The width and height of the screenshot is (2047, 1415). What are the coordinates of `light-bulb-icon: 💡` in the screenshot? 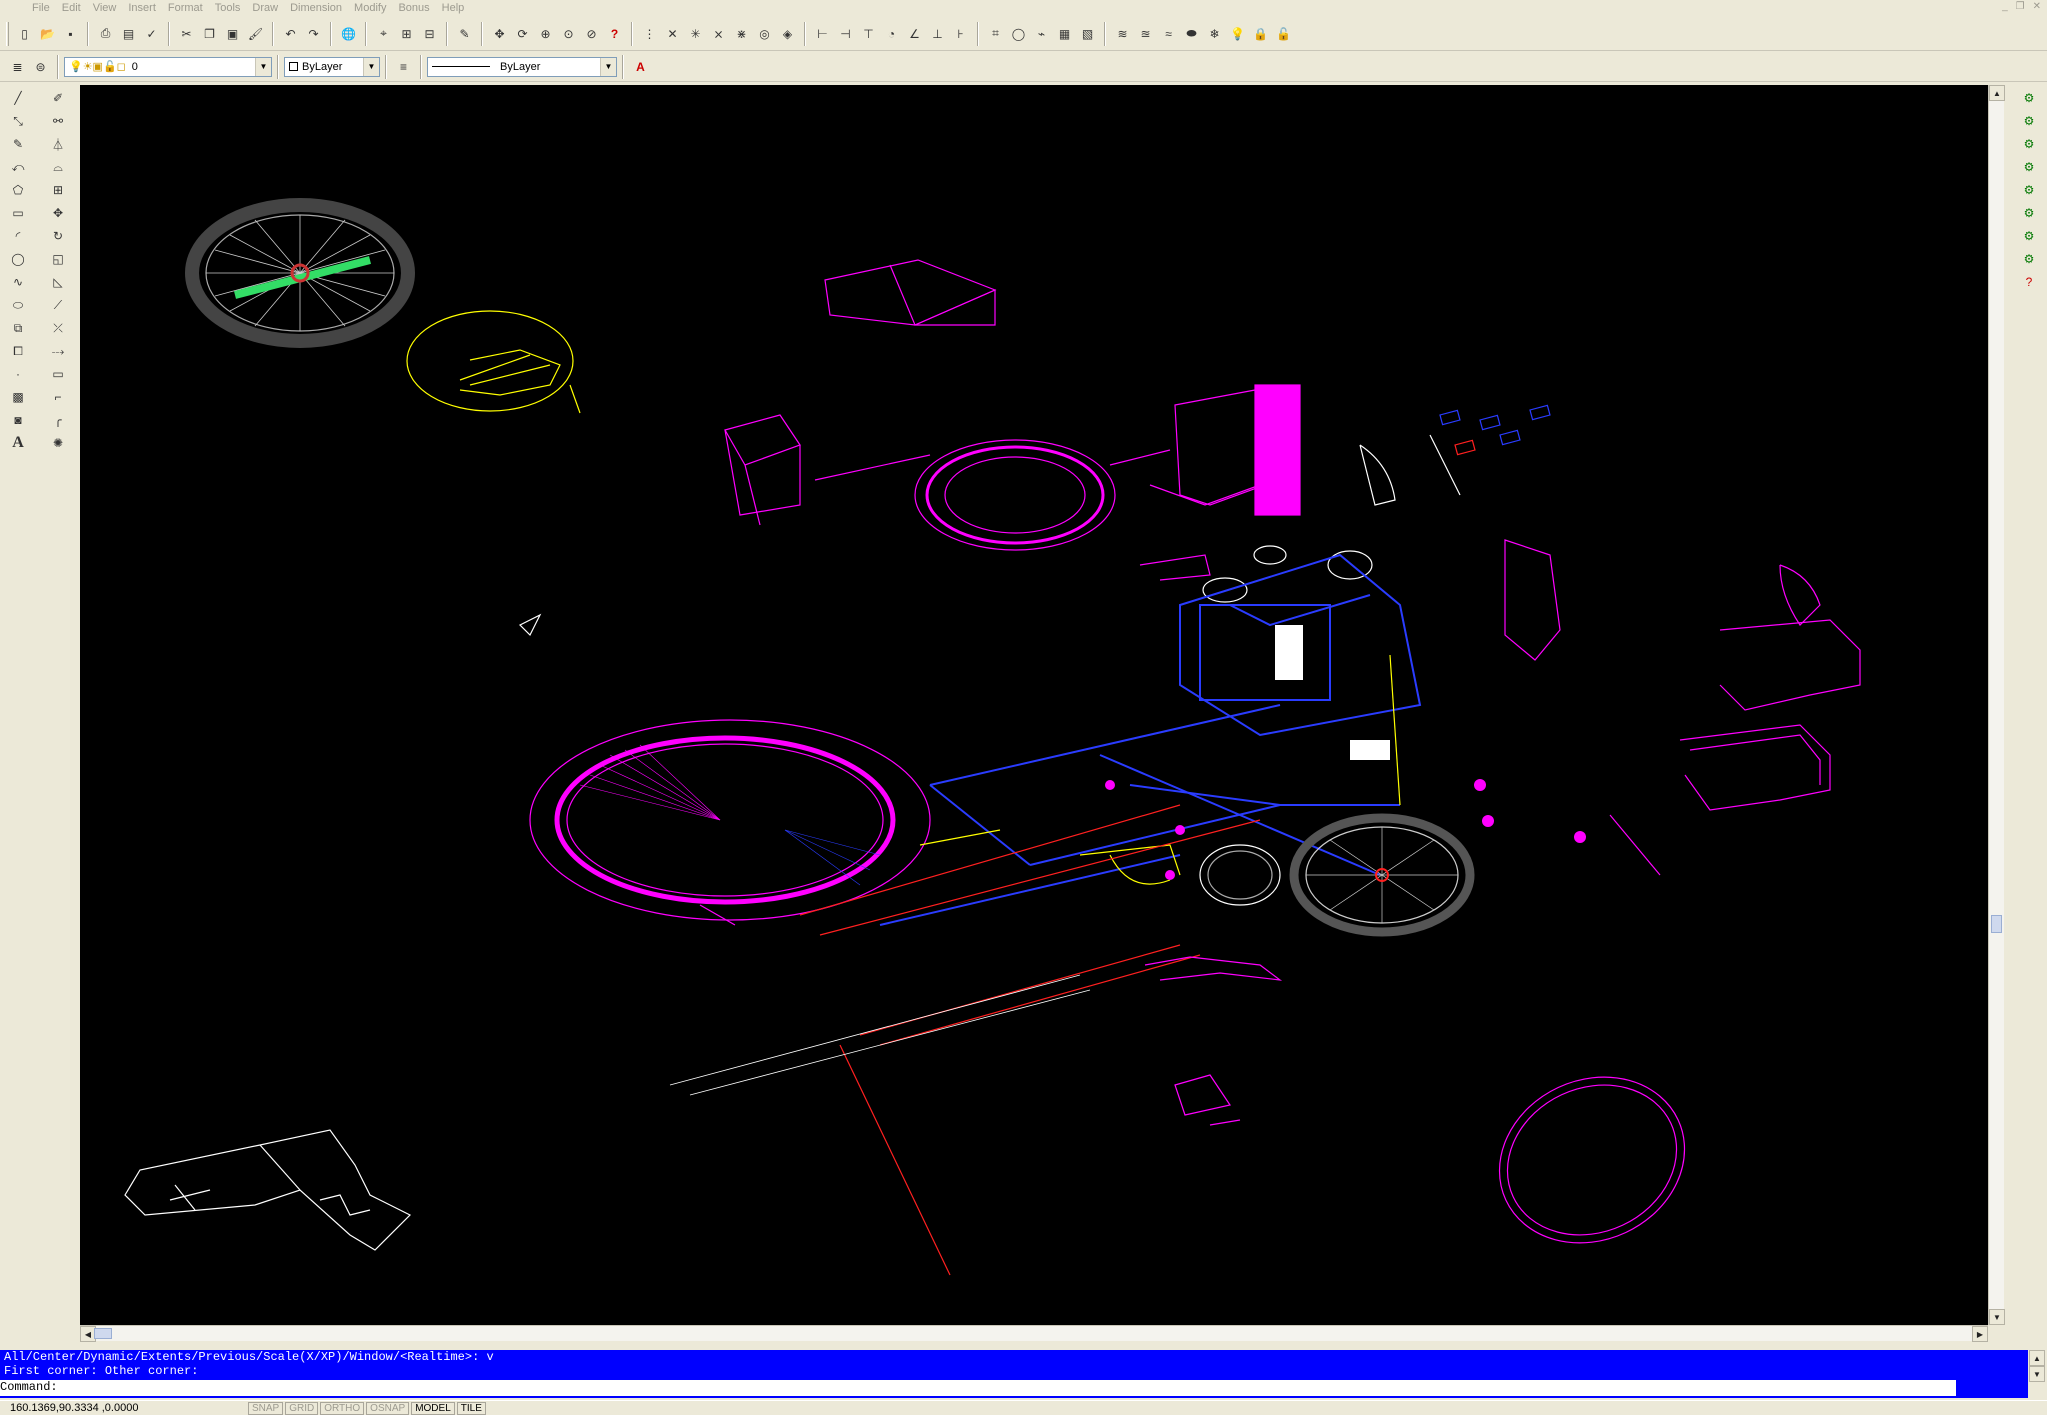 It's located at (1237, 33).